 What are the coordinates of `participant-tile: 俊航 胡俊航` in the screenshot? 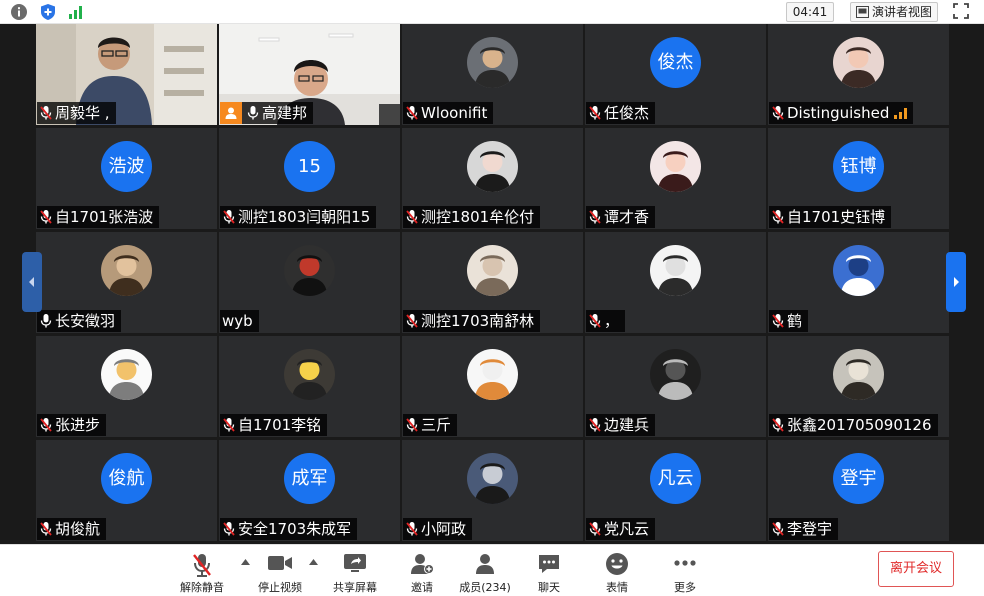 It's located at (126, 490).